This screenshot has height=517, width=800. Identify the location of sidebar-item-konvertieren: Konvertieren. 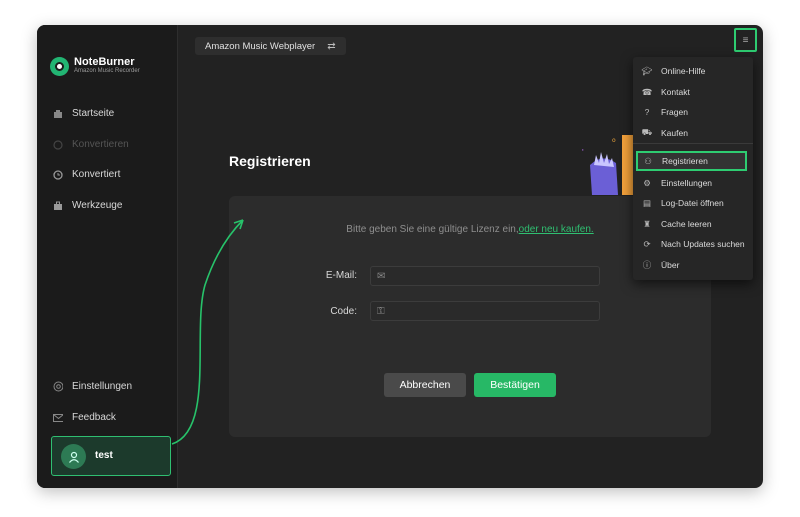
(91, 144).